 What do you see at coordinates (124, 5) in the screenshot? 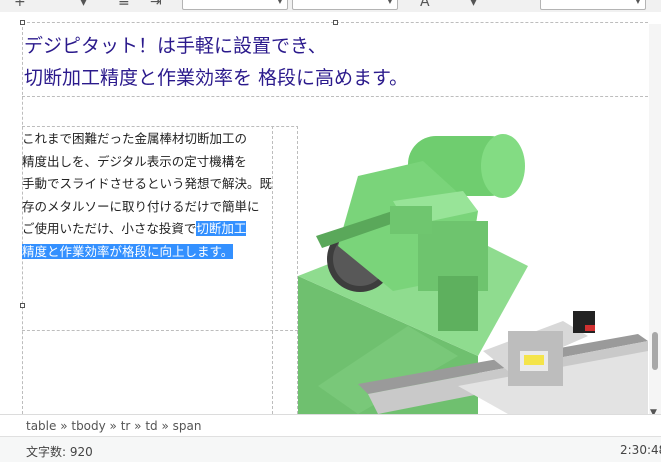
I see `align-icon: ≡` at bounding box center [124, 5].